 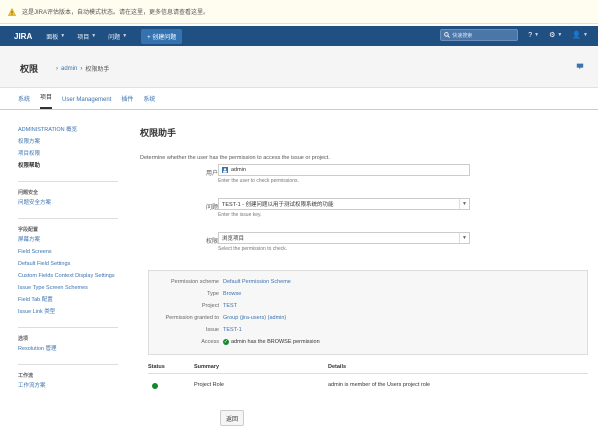 I want to click on sidebar-group: 选项 Resolution 管理, so click(x=68, y=346).